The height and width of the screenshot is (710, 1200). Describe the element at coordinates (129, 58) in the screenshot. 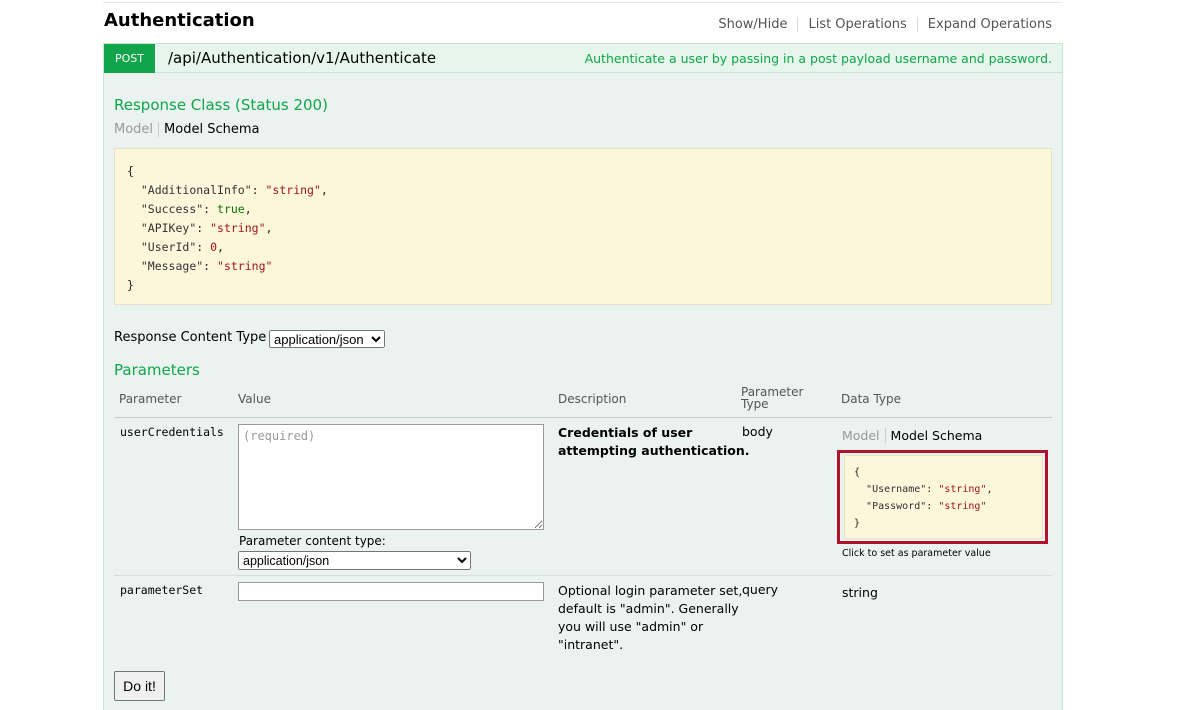

I see `http-method-badge: POST` at that location.